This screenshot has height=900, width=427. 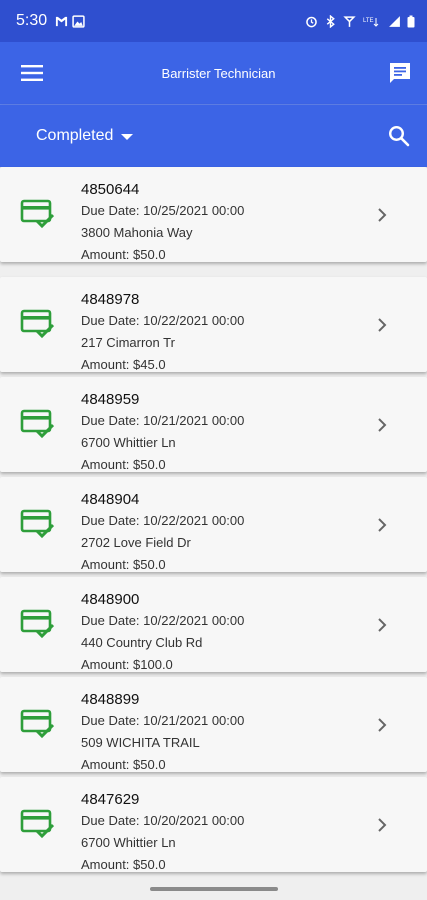 What do you see at coordinates (110, 399) in the screenshot?
I see `order-number: 4848959` at bounding box center [110, 399].